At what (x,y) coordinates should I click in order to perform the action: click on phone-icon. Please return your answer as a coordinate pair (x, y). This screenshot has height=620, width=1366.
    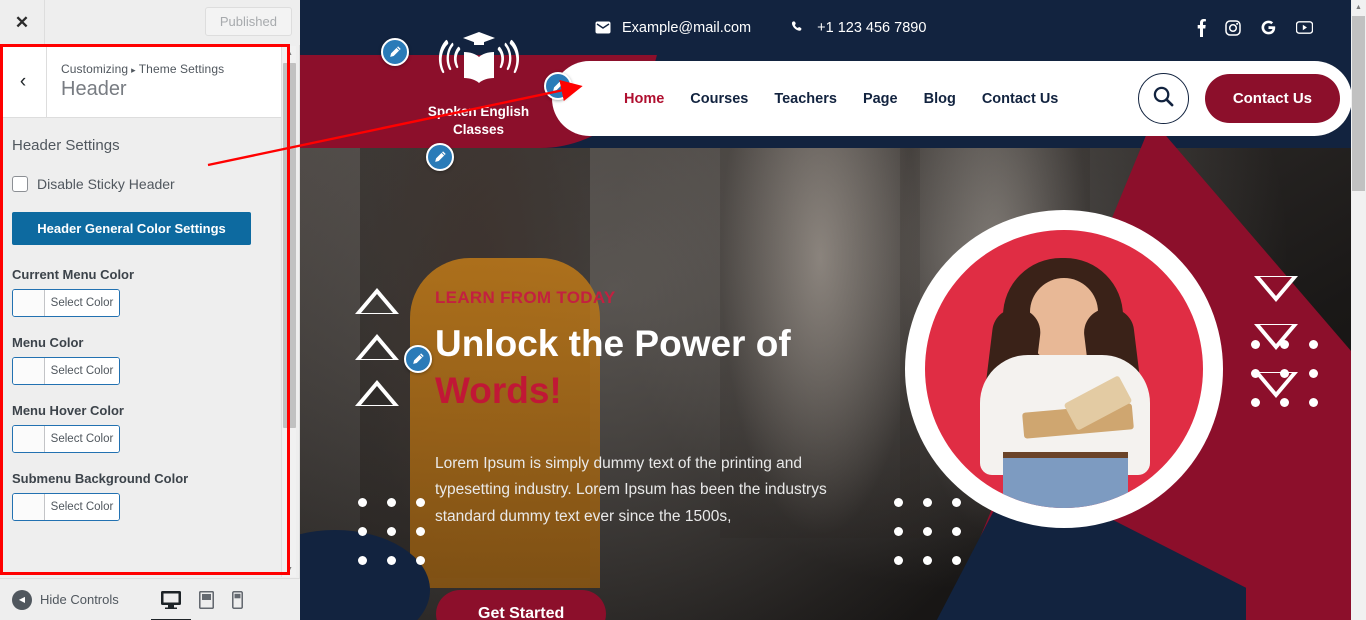
    Looking at the image, I should click on (798, 27).